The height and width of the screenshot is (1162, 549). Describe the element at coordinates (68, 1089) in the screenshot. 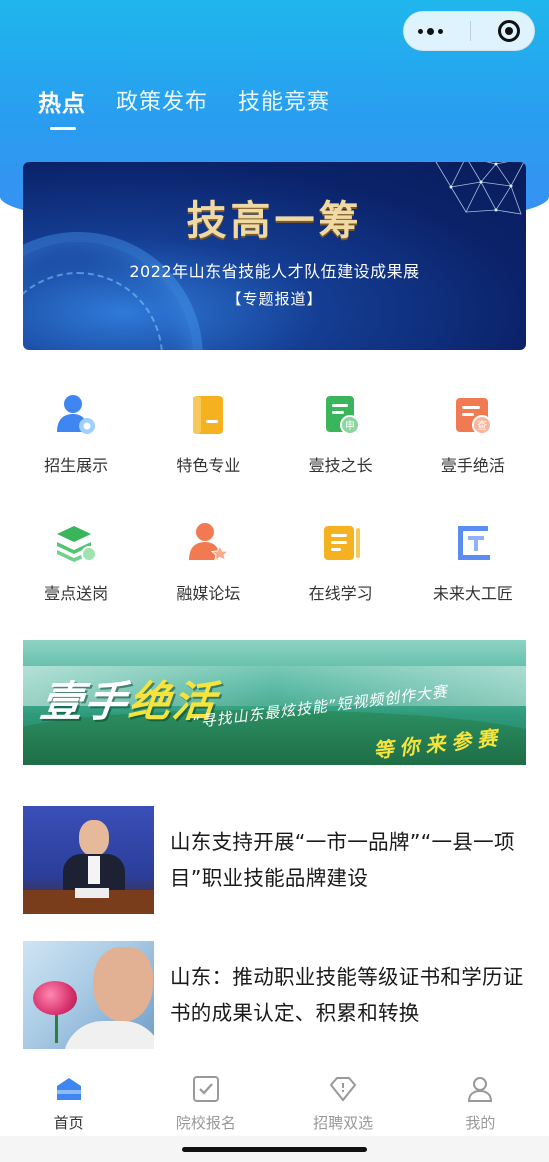

I see `home-icon` at that location.